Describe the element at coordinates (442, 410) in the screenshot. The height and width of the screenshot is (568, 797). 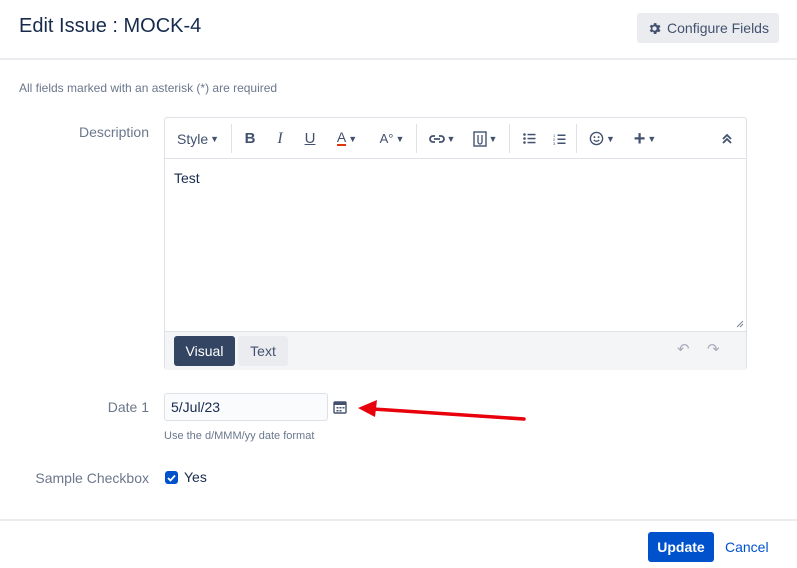
I see `annotation-arrow-icon` at that location.